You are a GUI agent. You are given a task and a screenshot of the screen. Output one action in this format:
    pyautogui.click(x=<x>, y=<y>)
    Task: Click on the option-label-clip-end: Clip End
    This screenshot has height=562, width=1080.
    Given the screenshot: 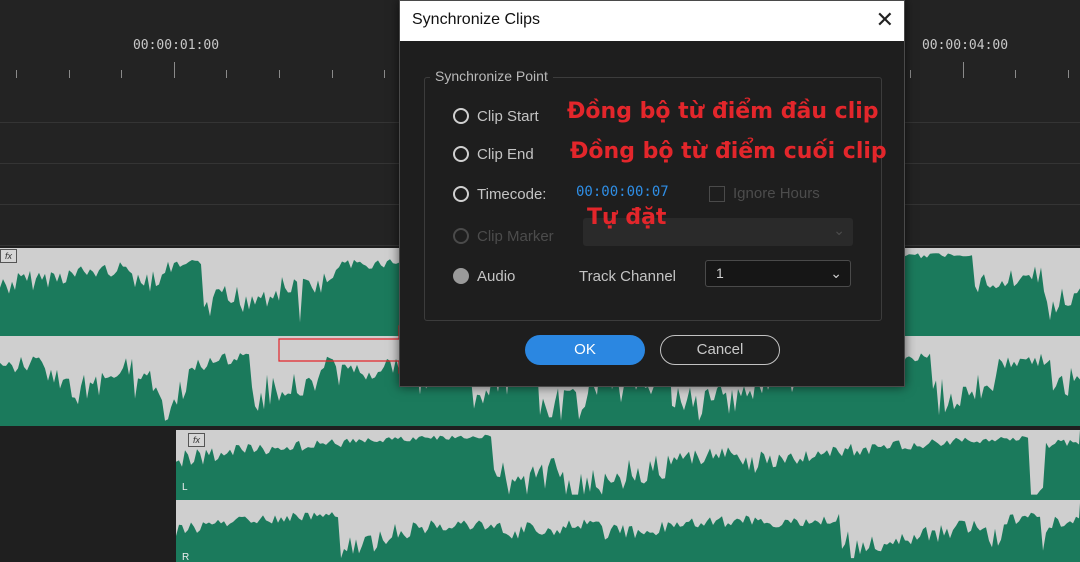 What is the action you would take?
    pyautogui.click(x=505, y=154)
    